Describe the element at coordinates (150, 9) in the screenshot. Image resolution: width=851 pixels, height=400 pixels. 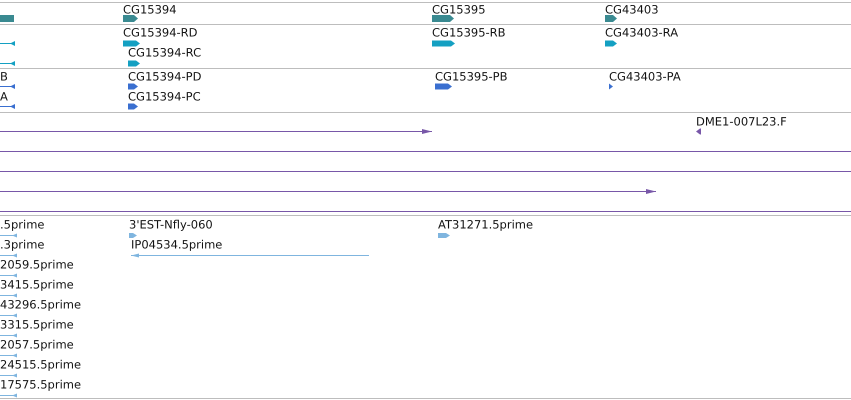
I see `feature-label: CG15394` at that location.